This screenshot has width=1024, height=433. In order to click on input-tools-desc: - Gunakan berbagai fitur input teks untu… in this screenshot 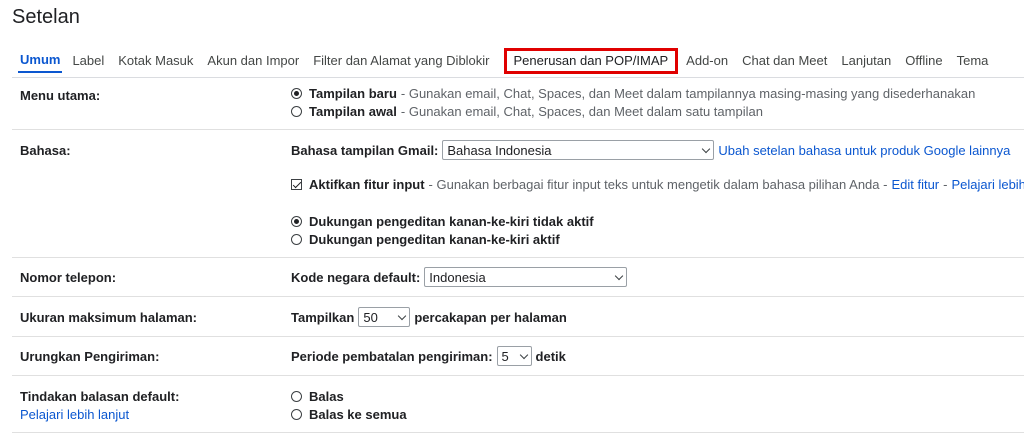, I will do `click(658, 184)`.